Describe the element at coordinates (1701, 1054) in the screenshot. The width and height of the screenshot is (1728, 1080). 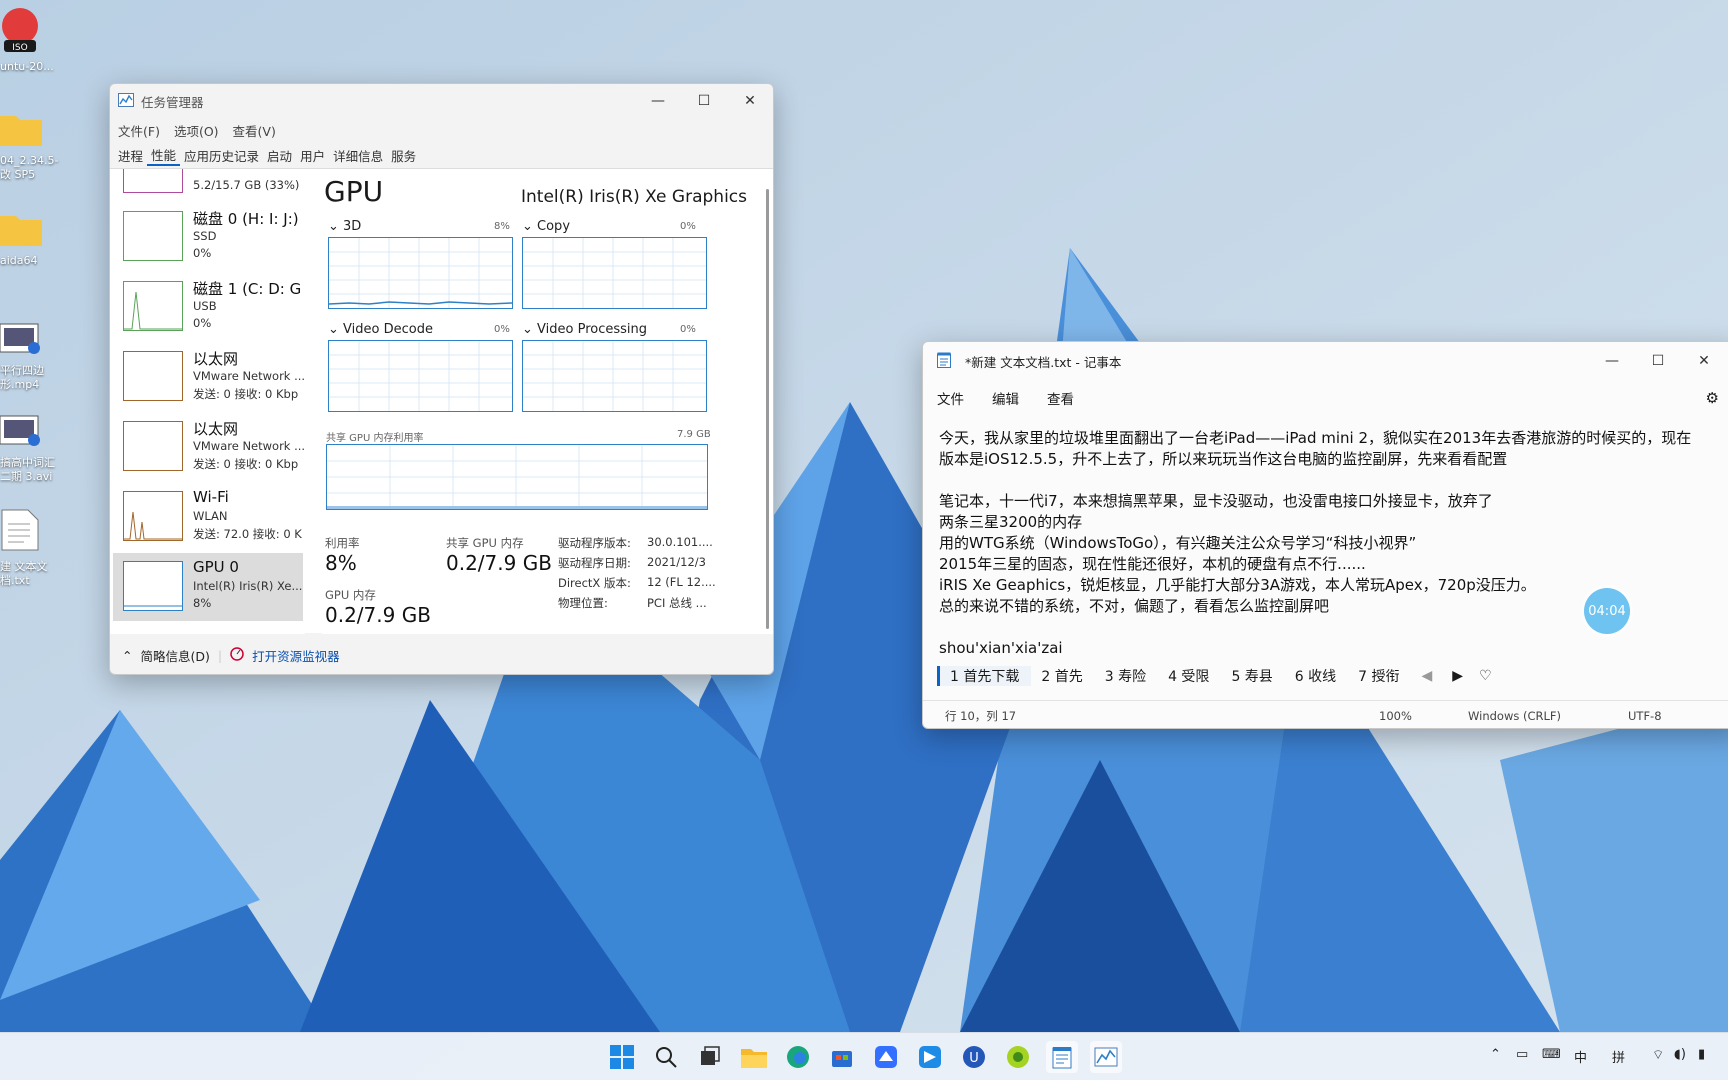
I see `battery-icon: ▮` at that location.